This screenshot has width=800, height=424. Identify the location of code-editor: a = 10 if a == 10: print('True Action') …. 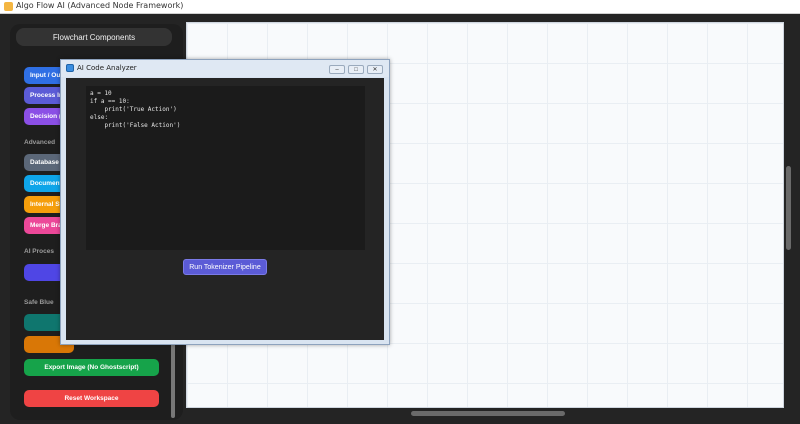
(225, 168).